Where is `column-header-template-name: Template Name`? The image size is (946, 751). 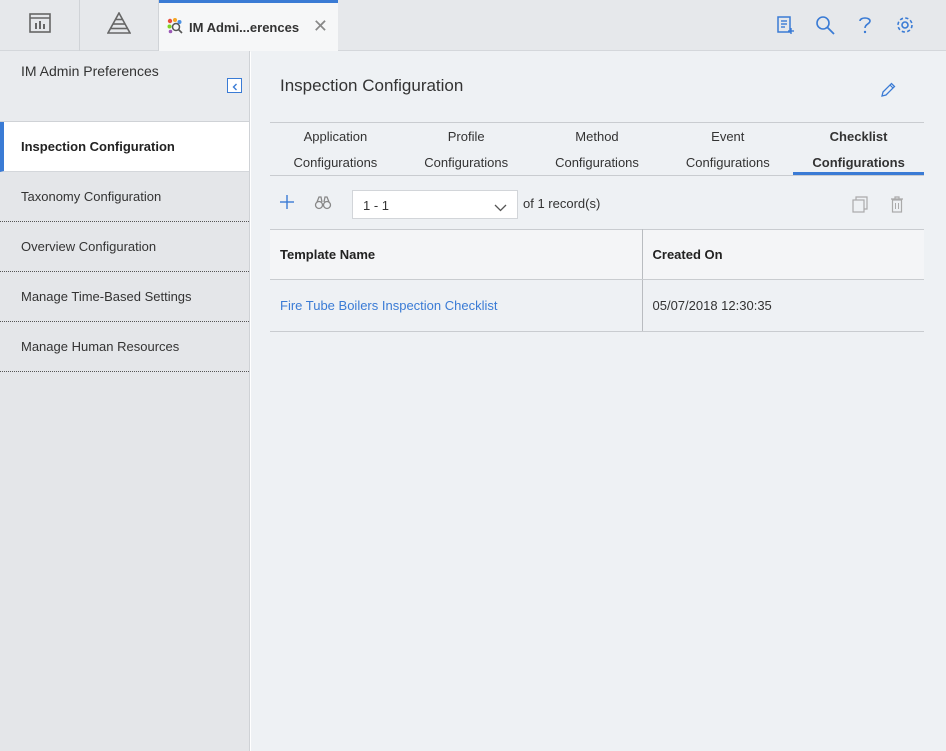 column-header-template-name: Template Name is located at coordinates (456, 254).